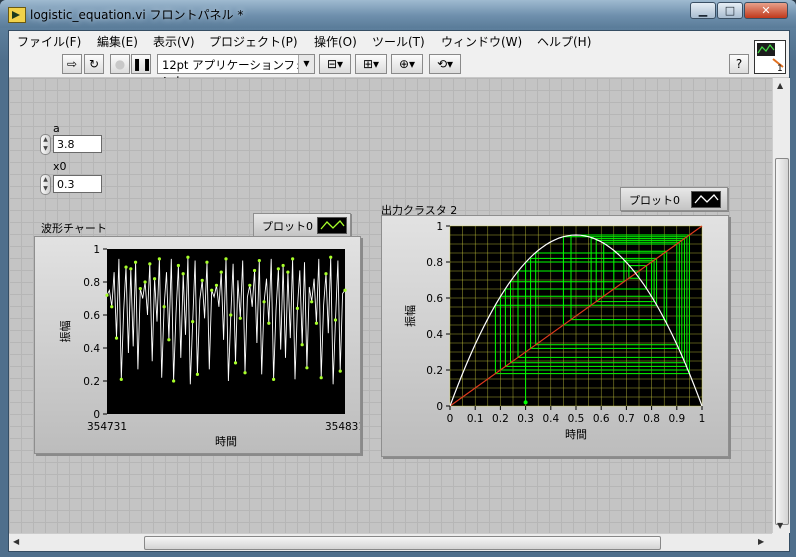  I want to click on stop-icon: ●, so click(120, 64).